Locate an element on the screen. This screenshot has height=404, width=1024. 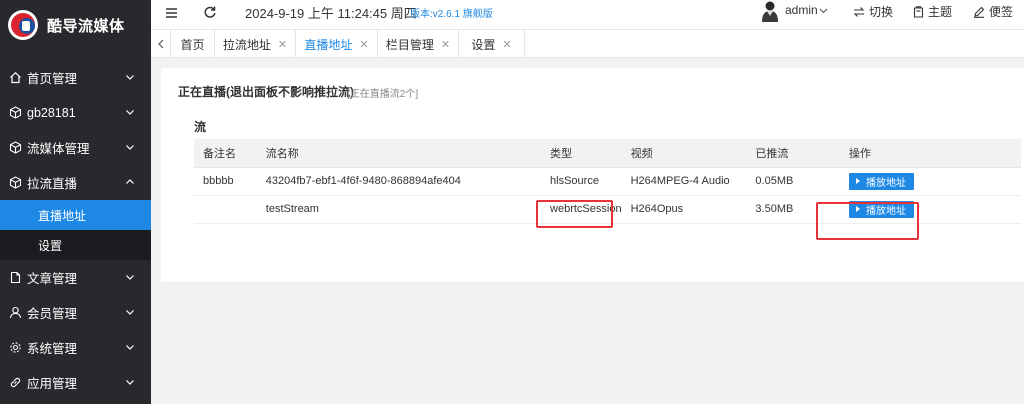
column-header: 流名称 is located at coordinates (399, 153).